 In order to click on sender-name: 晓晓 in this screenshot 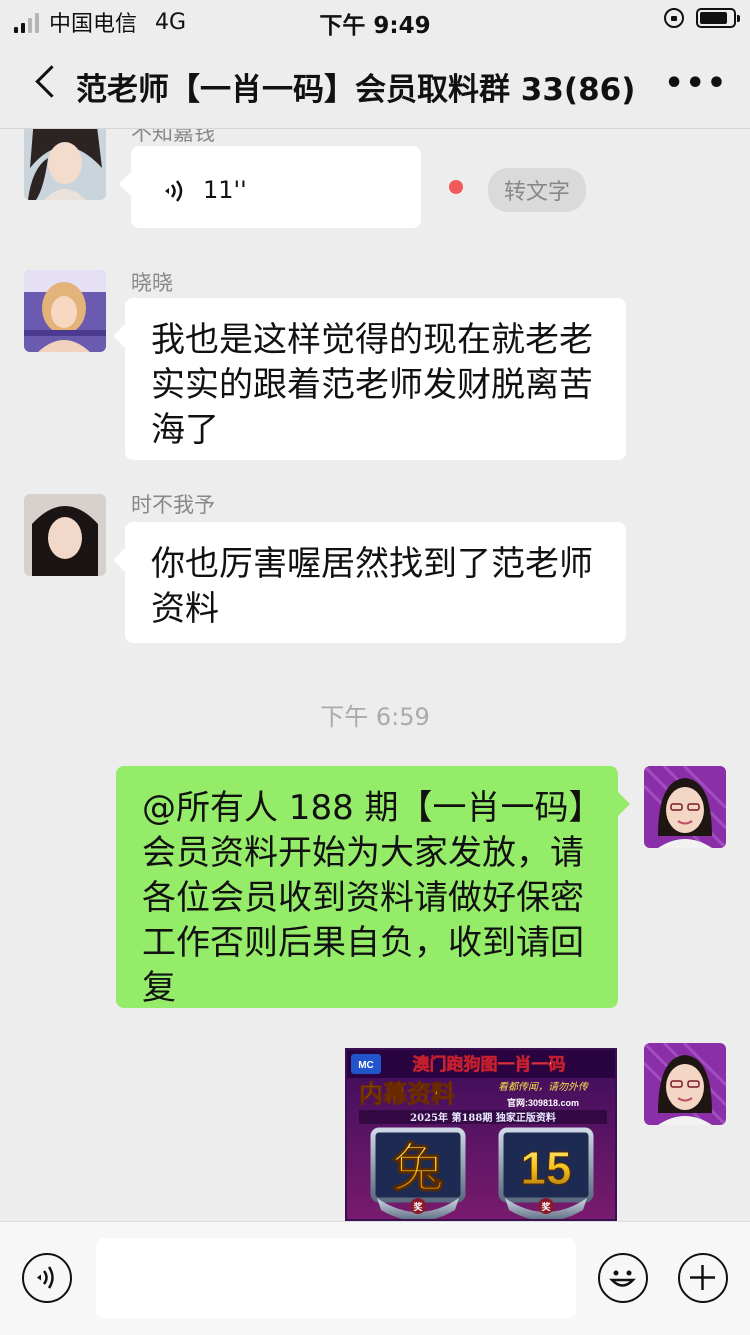, I will do `click(152, 283)`.